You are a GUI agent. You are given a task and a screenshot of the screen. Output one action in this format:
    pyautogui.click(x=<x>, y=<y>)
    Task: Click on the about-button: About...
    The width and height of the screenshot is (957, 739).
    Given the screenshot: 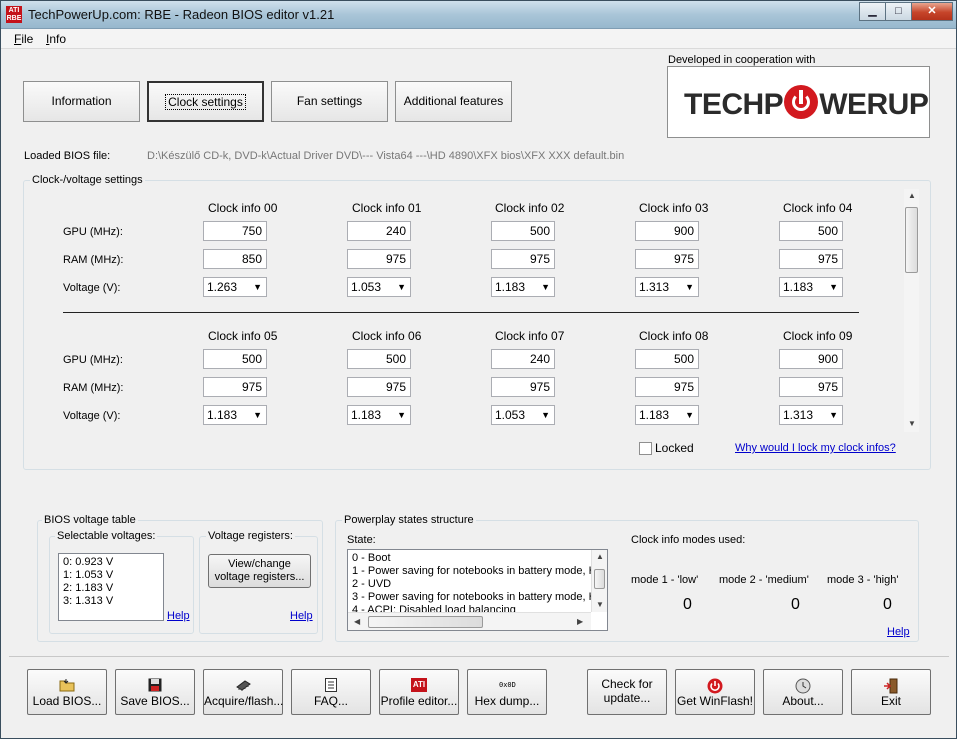 What is the action you would take?
    pyautogui.click(x=803, y=692)
    